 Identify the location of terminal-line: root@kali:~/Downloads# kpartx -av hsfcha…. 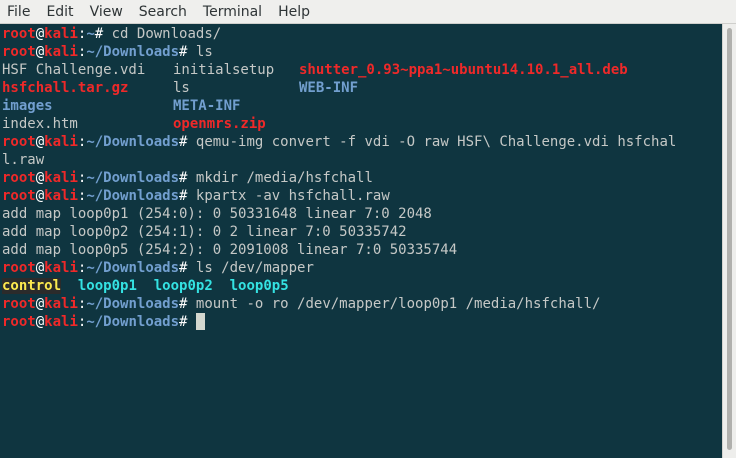
(196, 196).